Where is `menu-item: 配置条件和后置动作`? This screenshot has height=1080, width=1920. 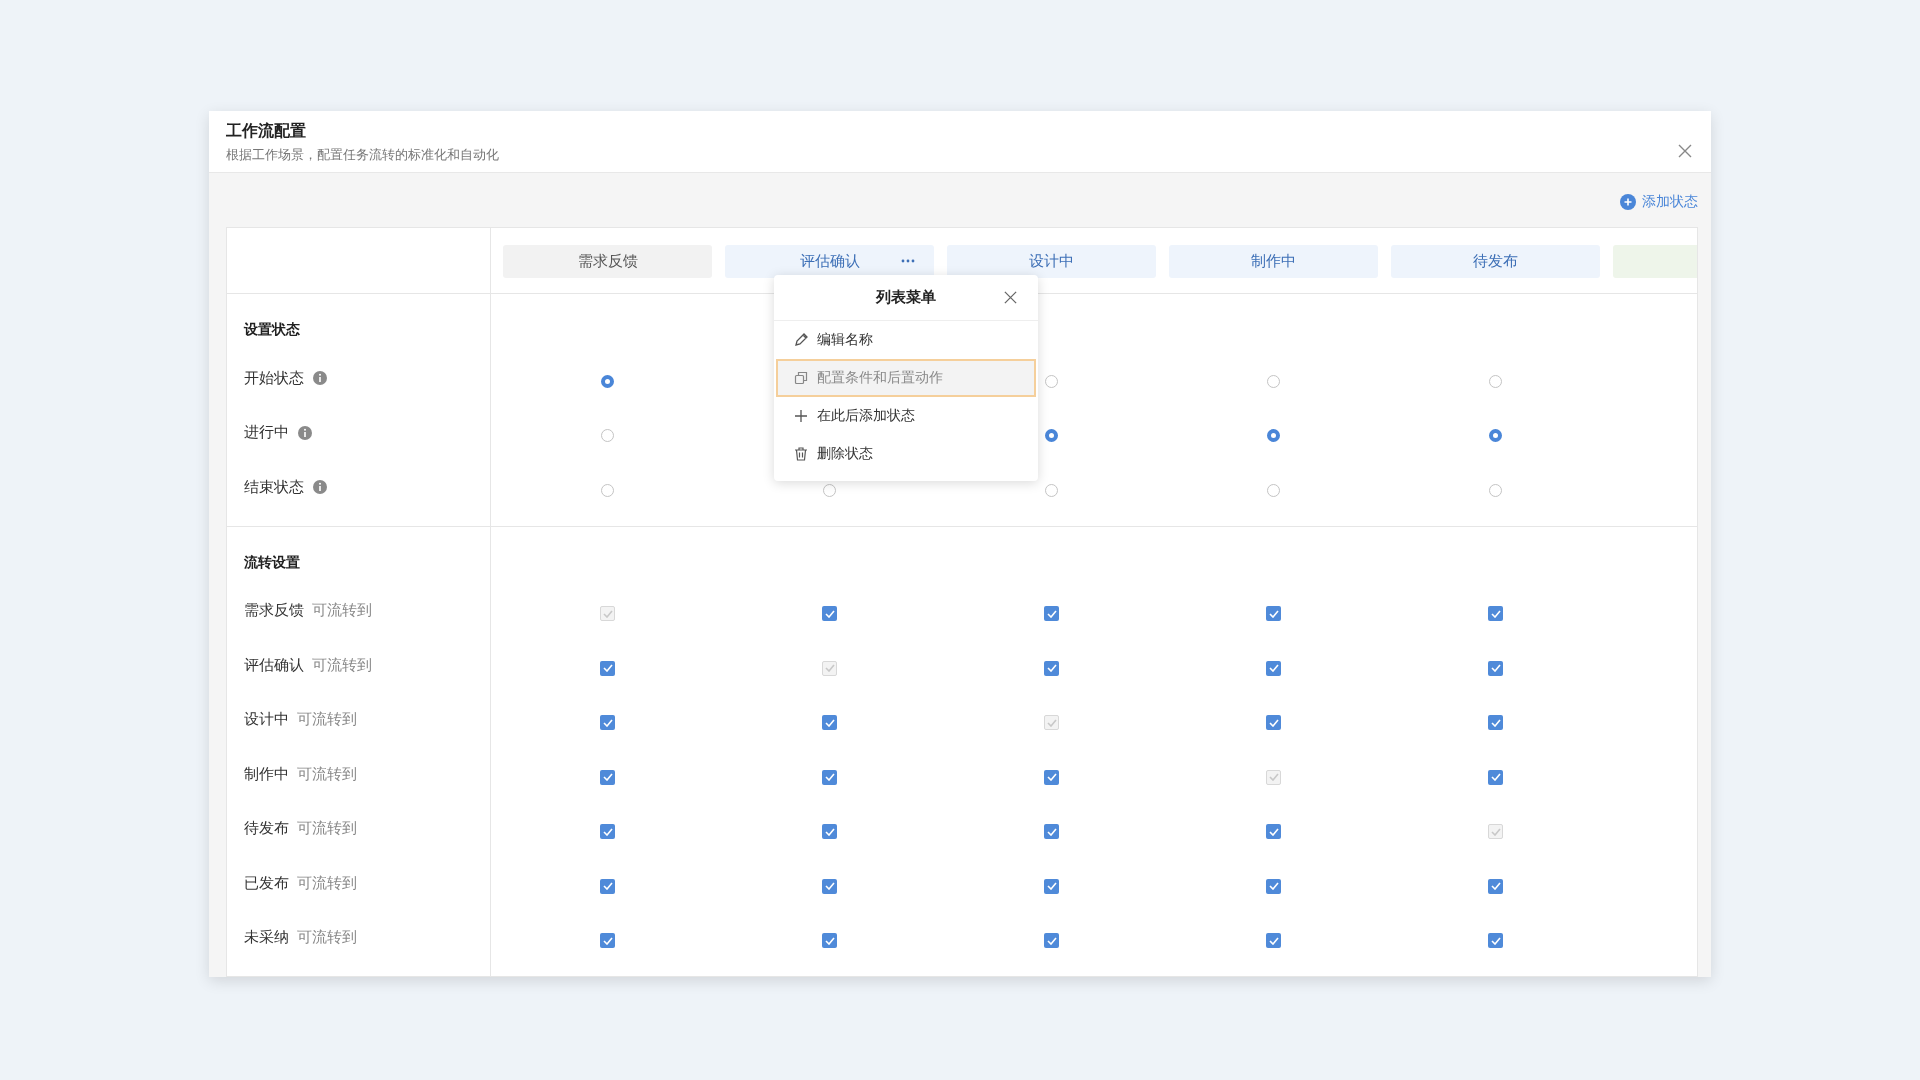 menu-item: 配置条件和后置动作 is located at coordinates (906, 378).